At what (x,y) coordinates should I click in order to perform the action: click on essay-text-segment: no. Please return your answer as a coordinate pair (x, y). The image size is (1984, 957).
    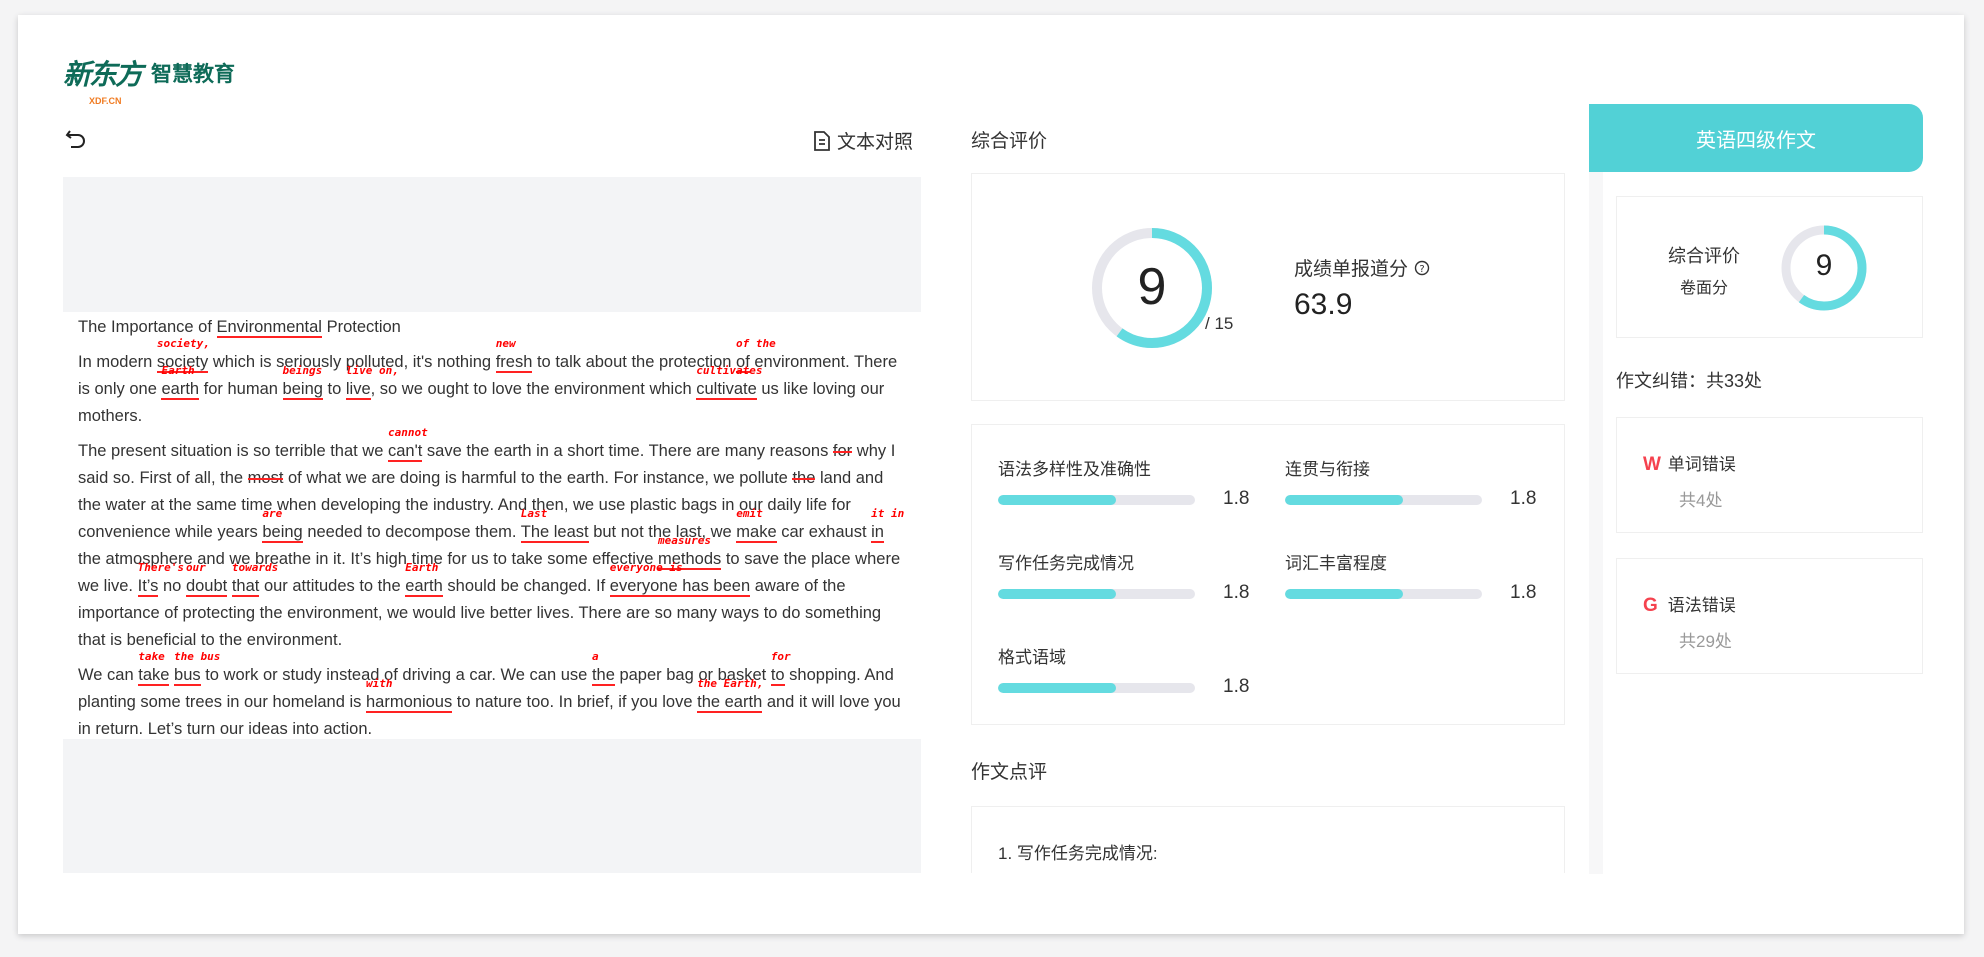
    Looking at the image, I should click on (172, 586).